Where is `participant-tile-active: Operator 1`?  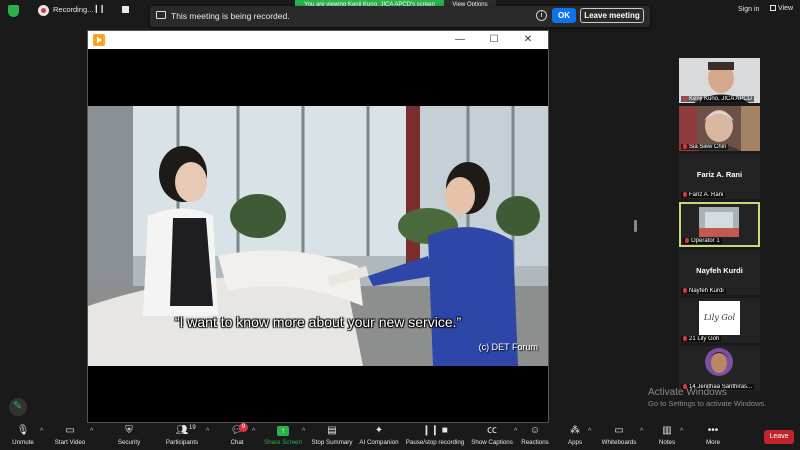
participant-tile-active: Operator 1 is located at coordinates (719, 224).